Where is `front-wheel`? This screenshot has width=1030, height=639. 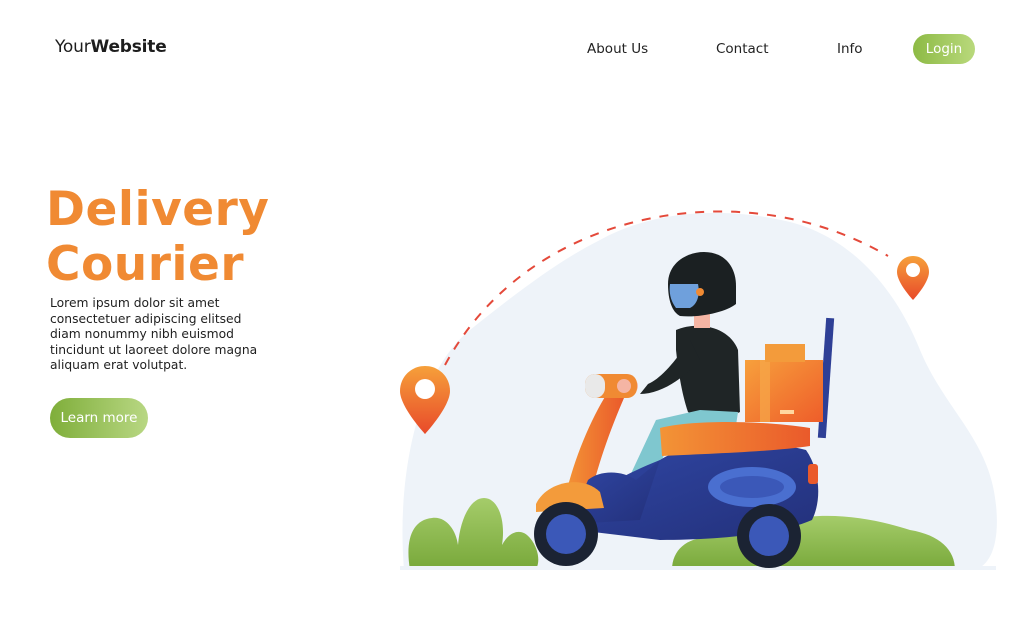
front-wheel is located at coordinates (566, 534).